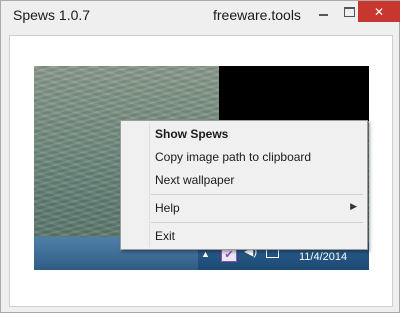 This screenshot has width=400, height=313. What do you see at coordinates (205, 254) in the screenshot?
I see `tray-up-arrow-icon: ▲` at bounding box center [205, 254].